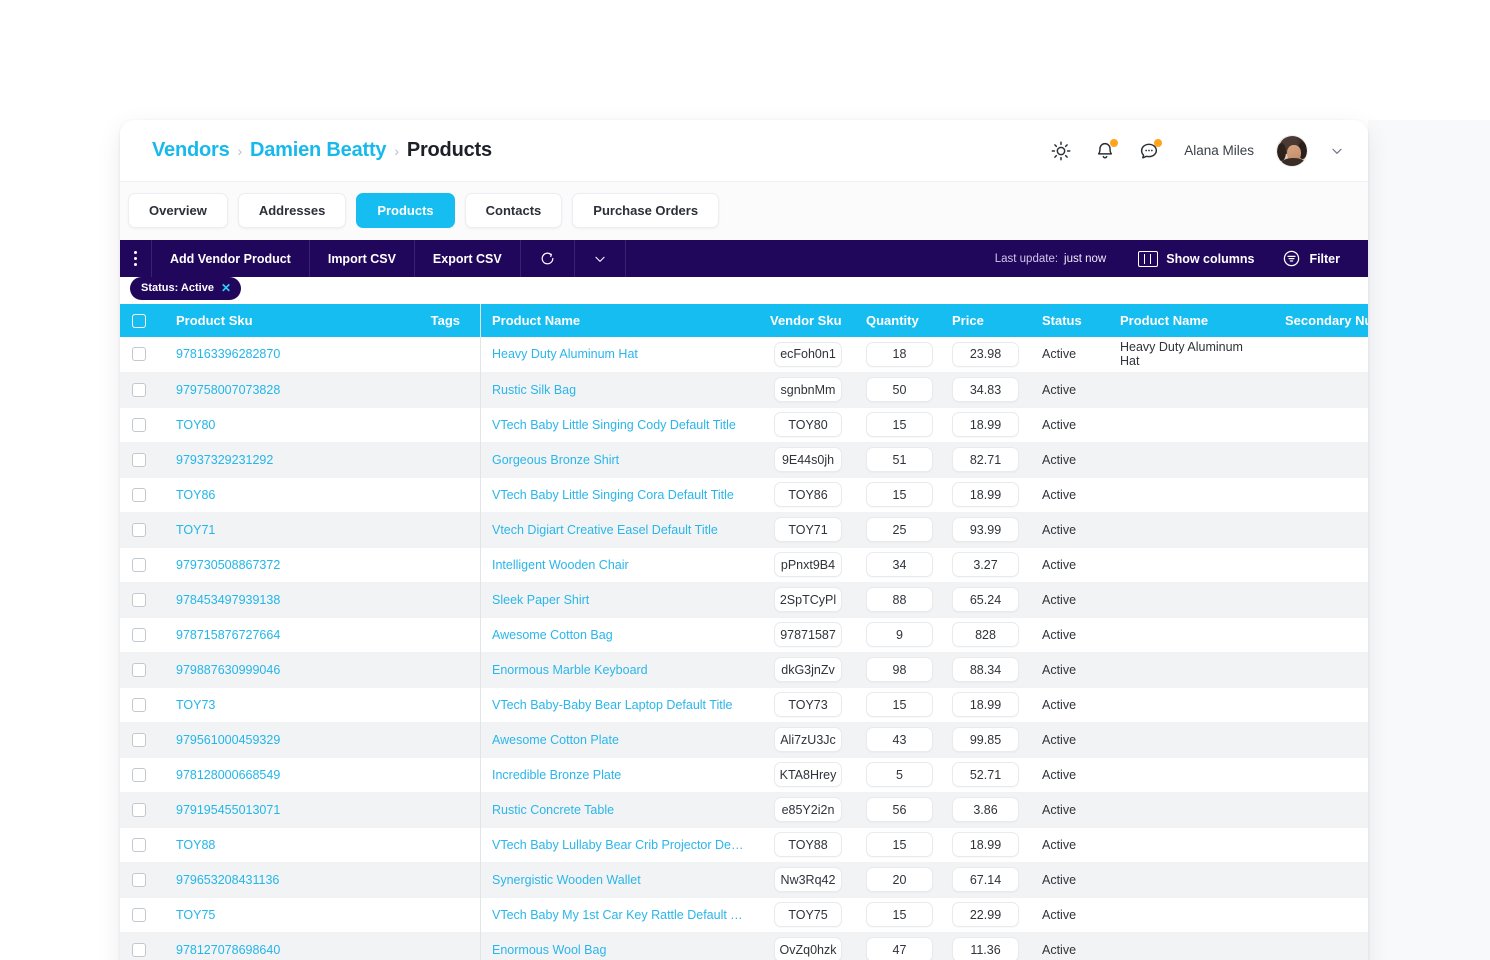 This screenshot has width=1490, height=960. Describe the element at coordinates (899, 529) in the screenshot. I see `quantity-field: 25` at that location.